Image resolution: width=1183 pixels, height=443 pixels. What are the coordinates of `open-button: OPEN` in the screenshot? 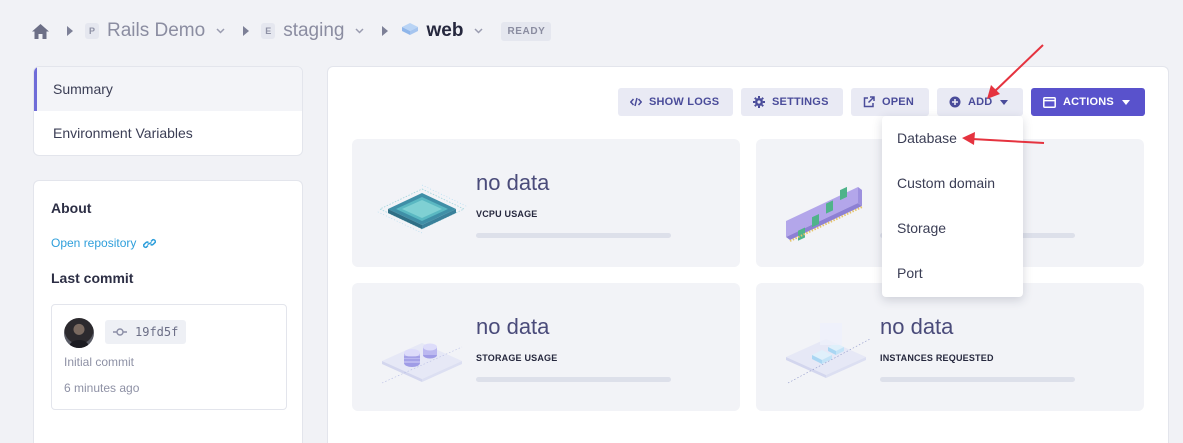 It's located at (890, 102).